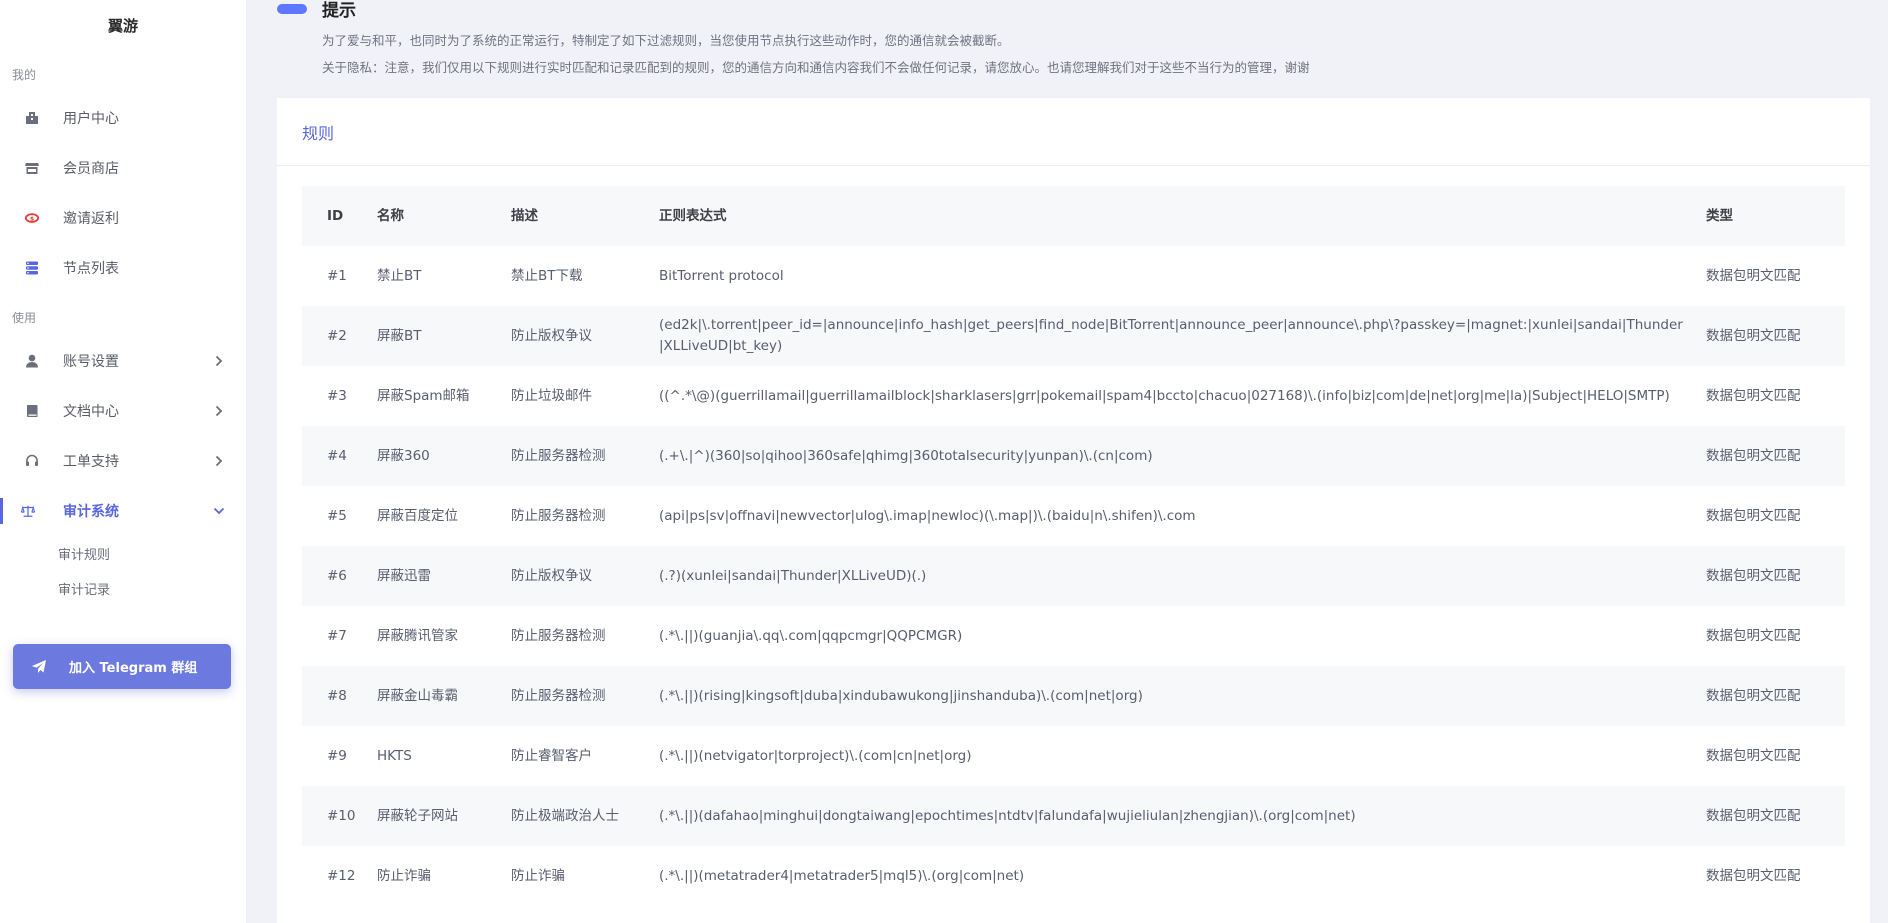  I want to click on sidebar-item-label: 邀请返利, so click(91, 219).